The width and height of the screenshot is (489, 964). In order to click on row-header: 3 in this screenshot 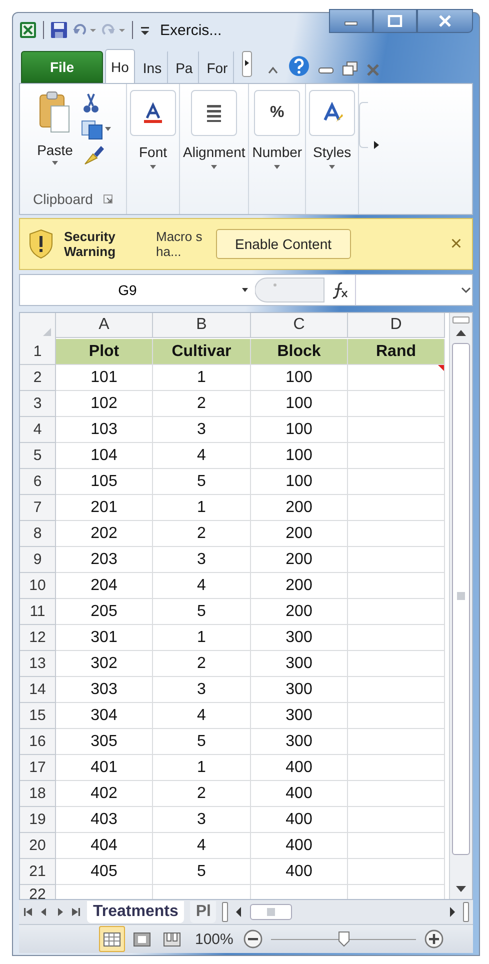, I will do `click(38, 404)`.